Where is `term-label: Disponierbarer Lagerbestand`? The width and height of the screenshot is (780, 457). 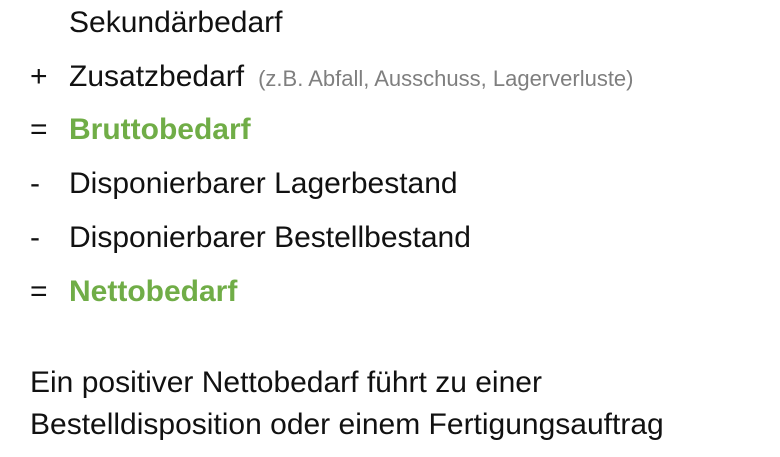 term-label: Disponierbarer Lagerbestand is located at coordinates (263, 183).